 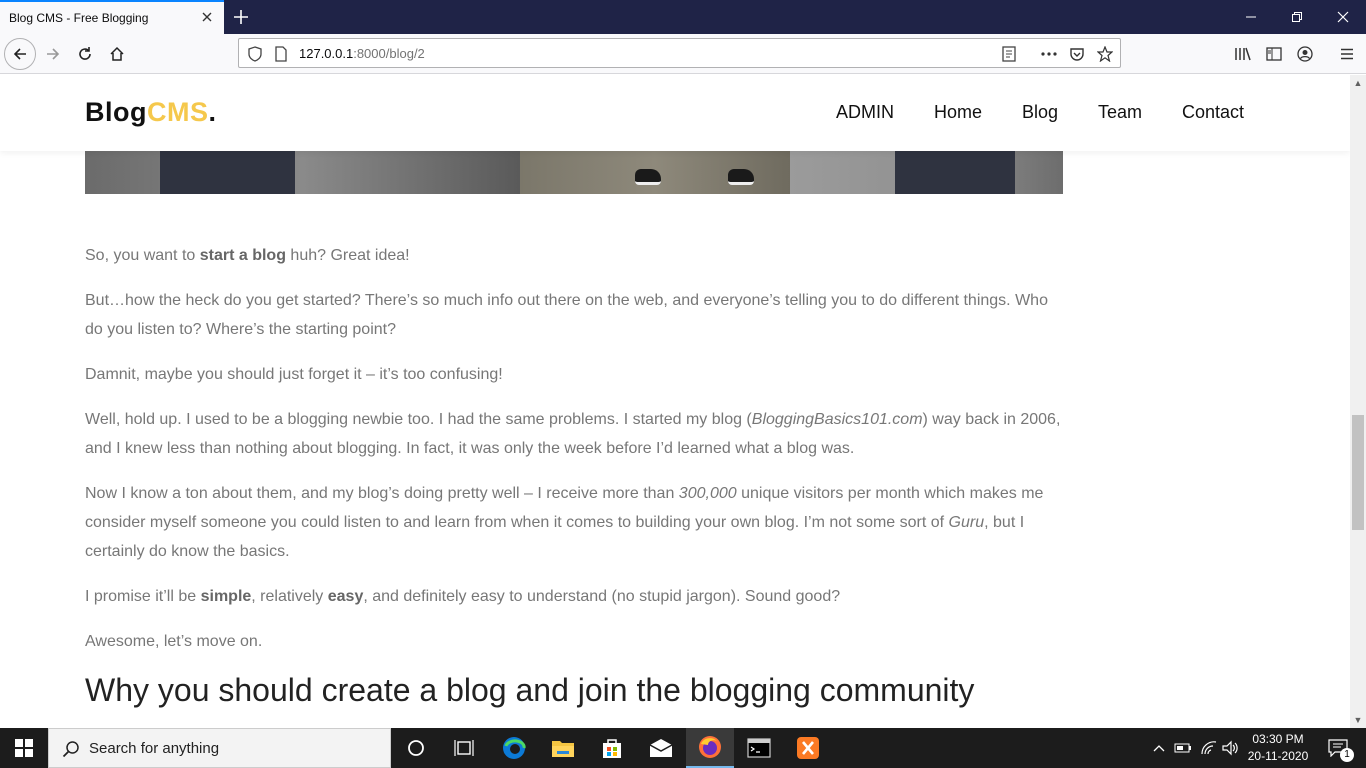 I want to click on taskbar-search: Search for anything, so click(x=219, y=748).